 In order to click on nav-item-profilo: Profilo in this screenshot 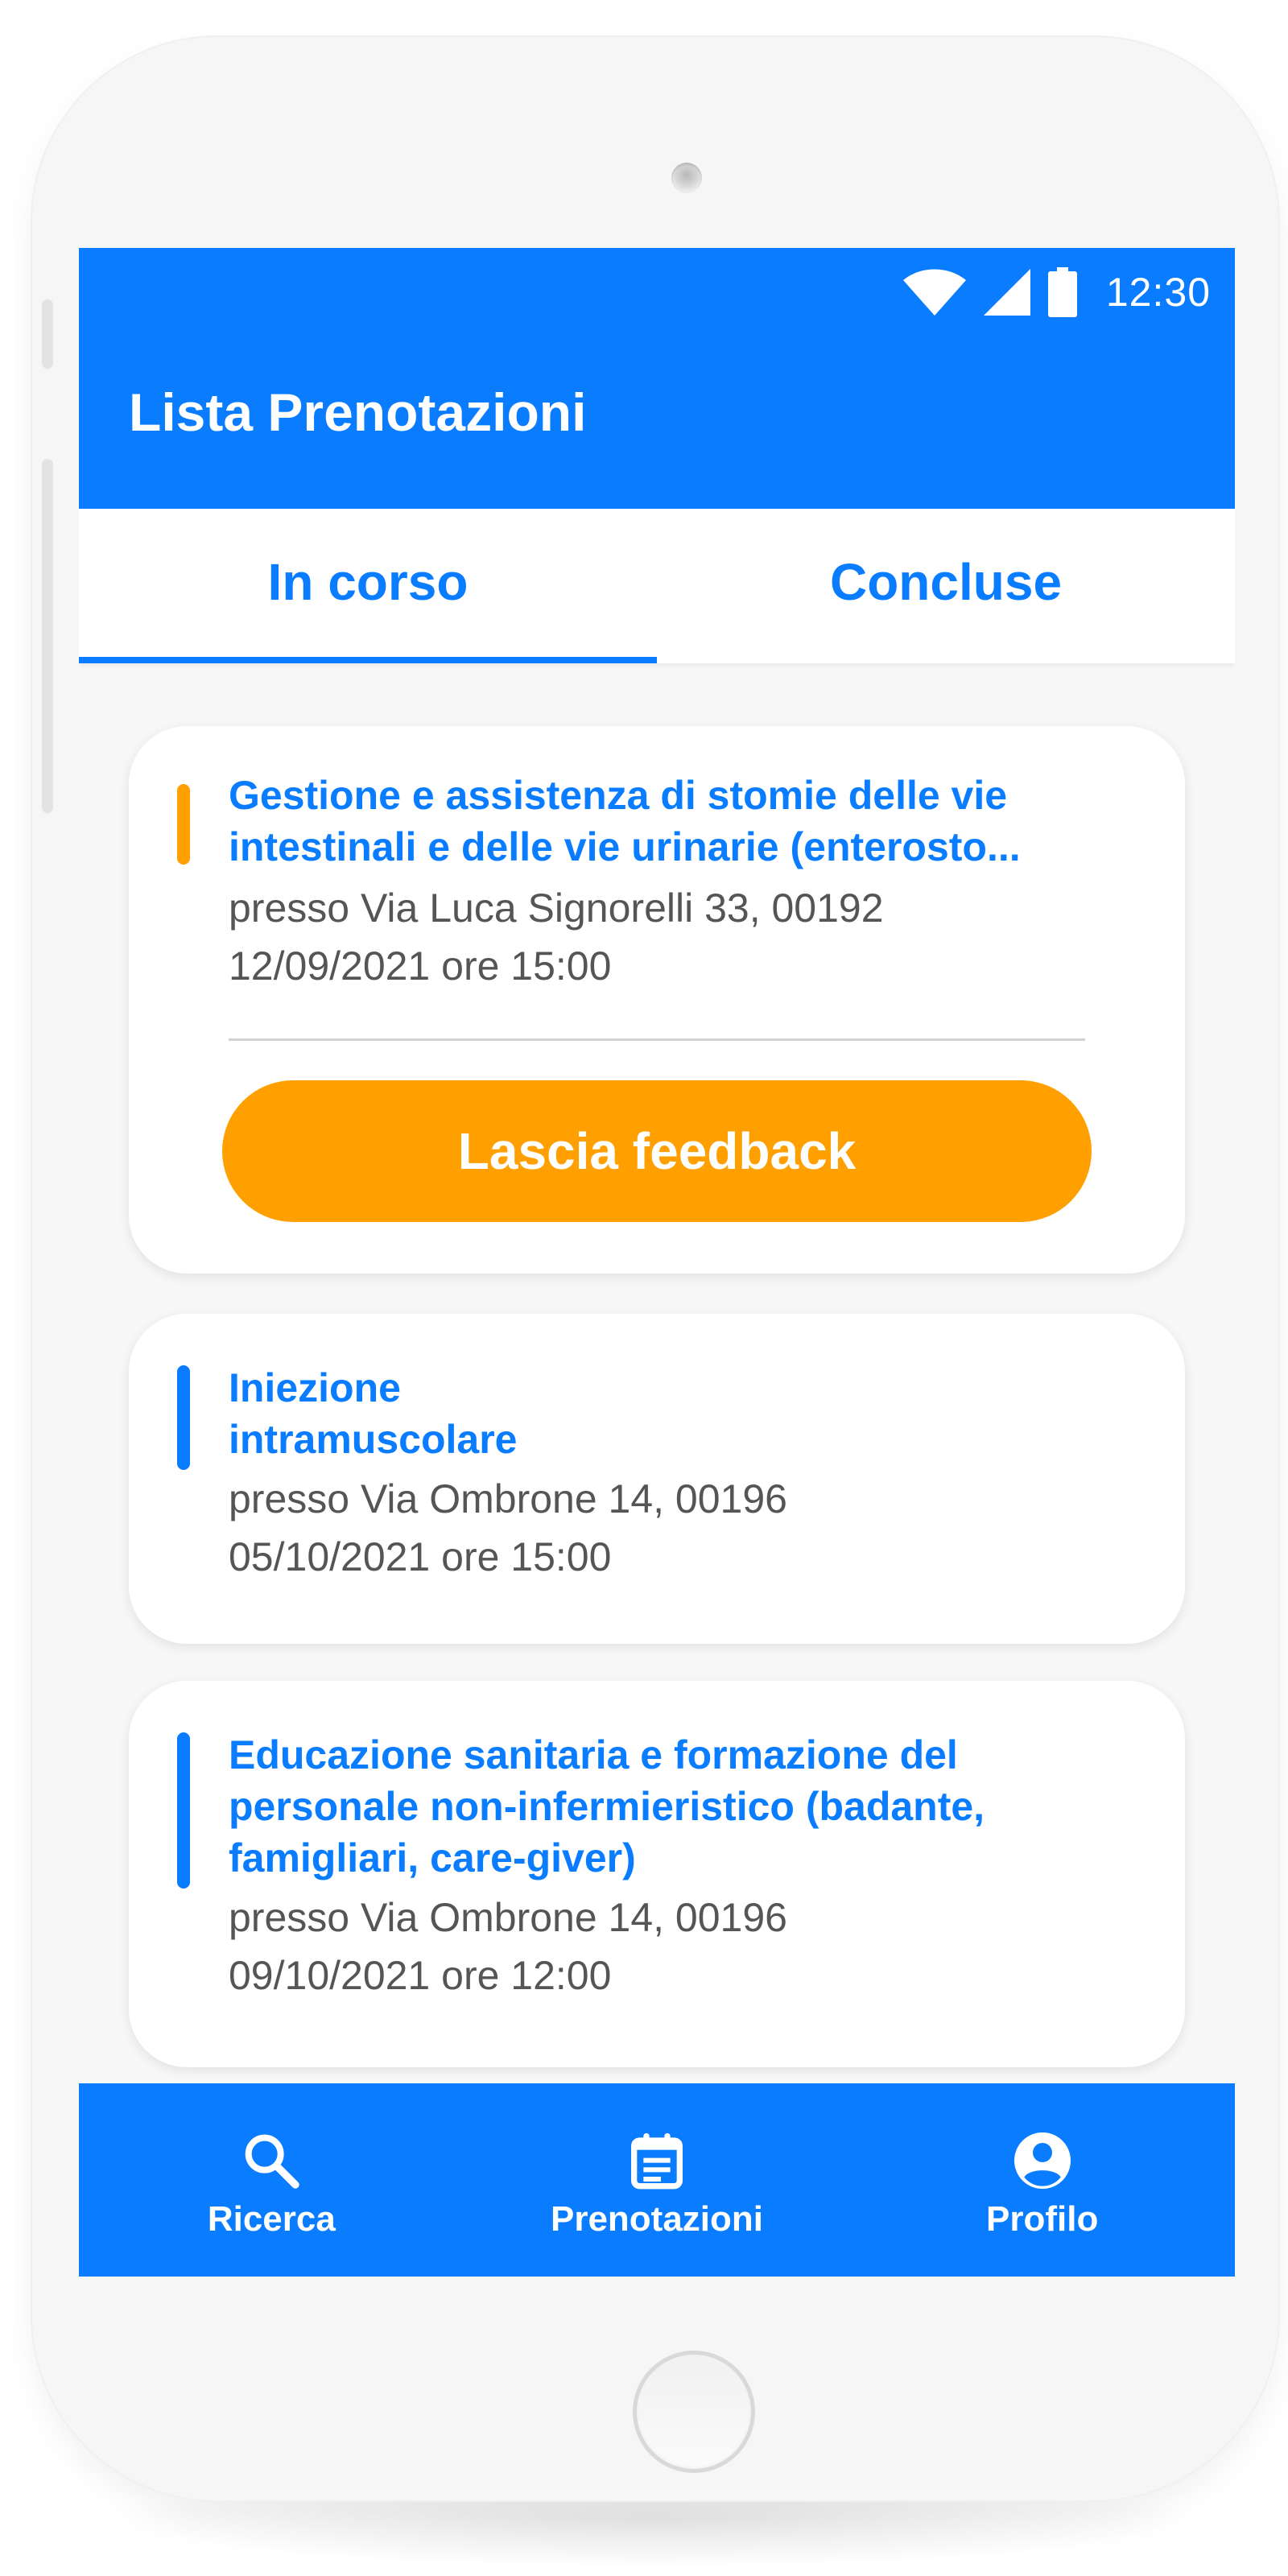, I will do `click(1042, 2180)`.